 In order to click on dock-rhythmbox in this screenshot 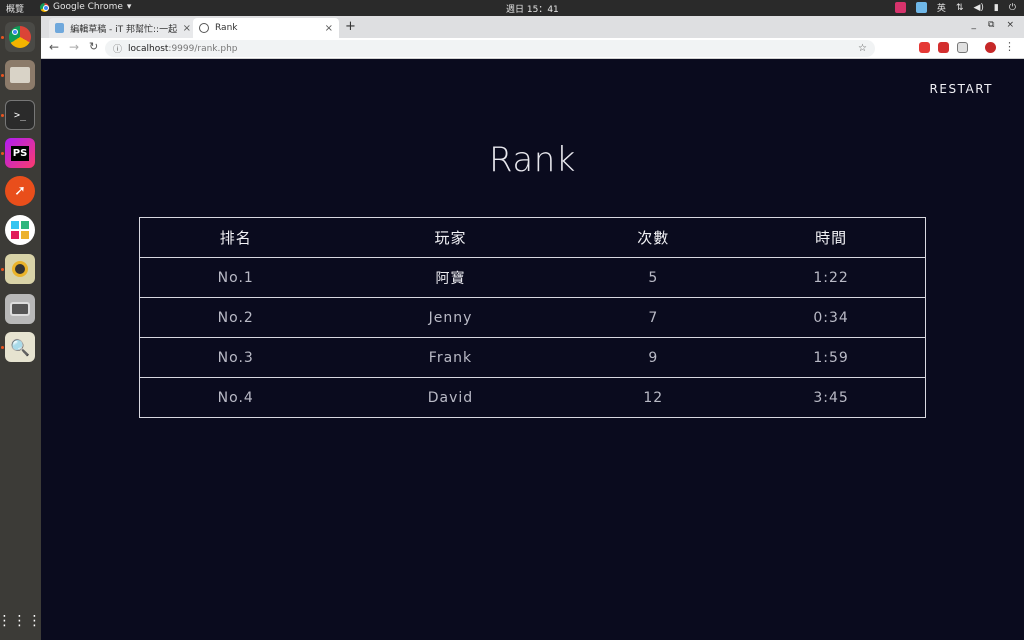, I will do `click(20, 269)`.